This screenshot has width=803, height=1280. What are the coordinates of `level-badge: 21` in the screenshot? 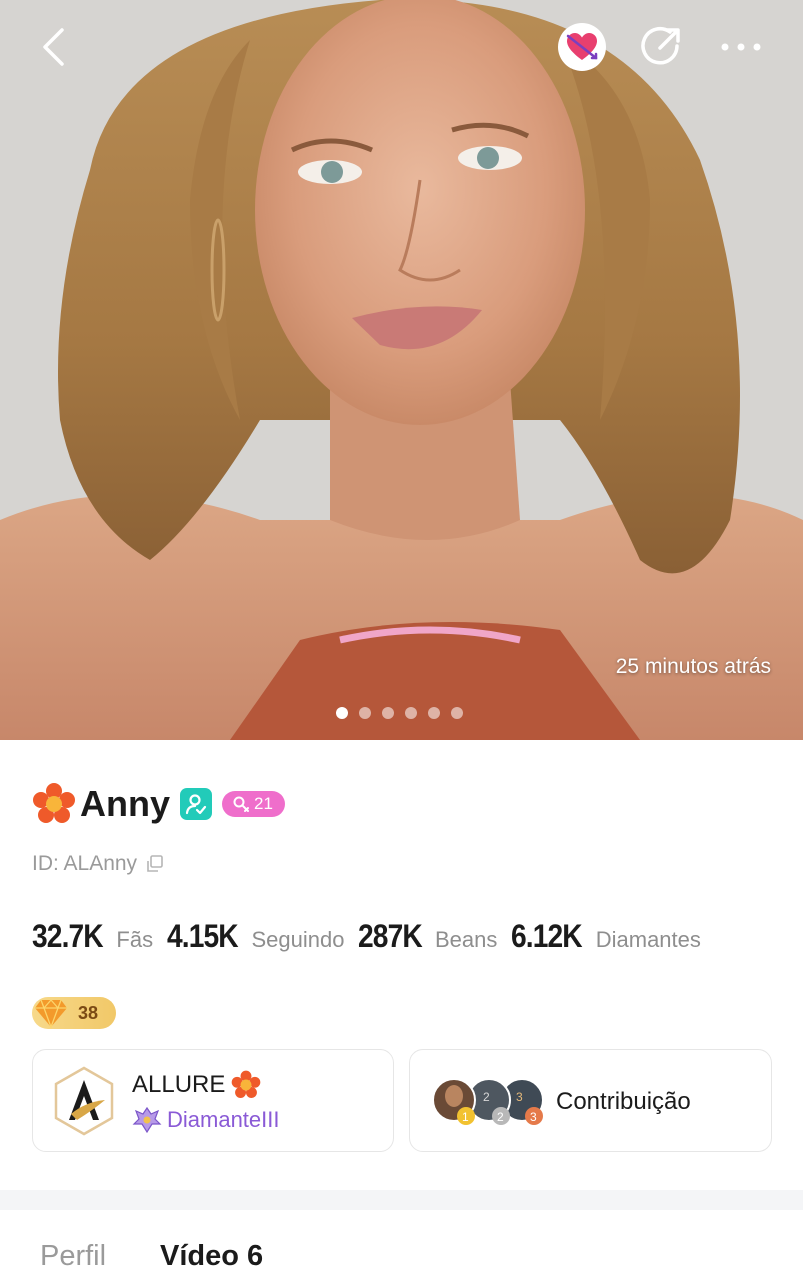 It's located at (253, 804).